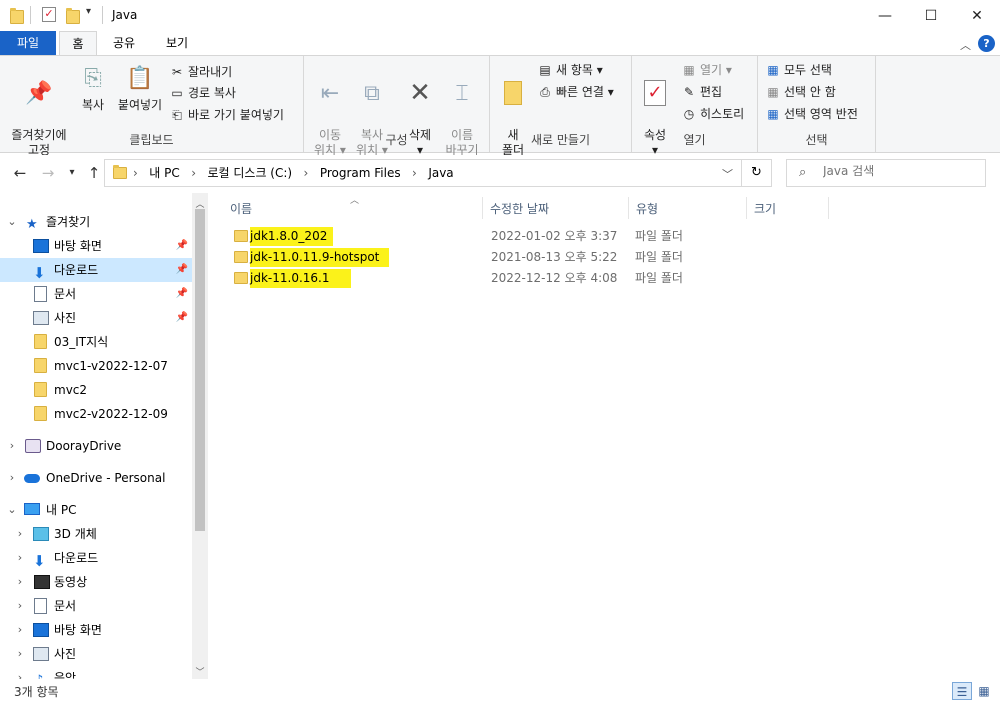 This screenshot has width=1000, height=704. What do you see at coordinates (200, 370) in the screenshot?
I see `scrollbar-thumb` at bounding box center [200, 370].